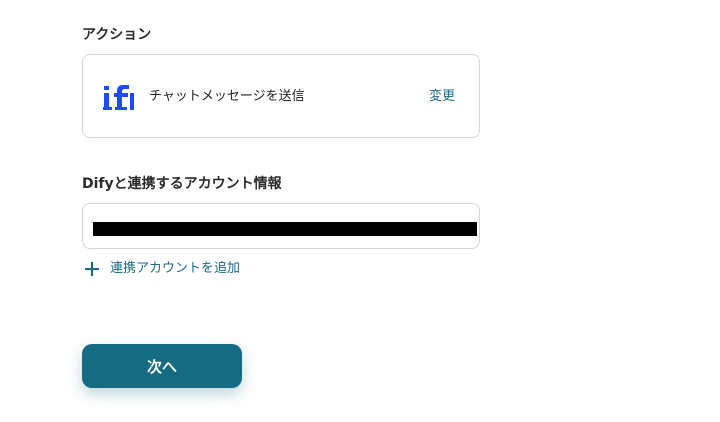 The width and height of the screenshot is (720, 422). What do you see at coordinates (175, 268) in the screenshot?
I see `add-account-label: 連携アカウントを追加` at bounding box center [175, 268].